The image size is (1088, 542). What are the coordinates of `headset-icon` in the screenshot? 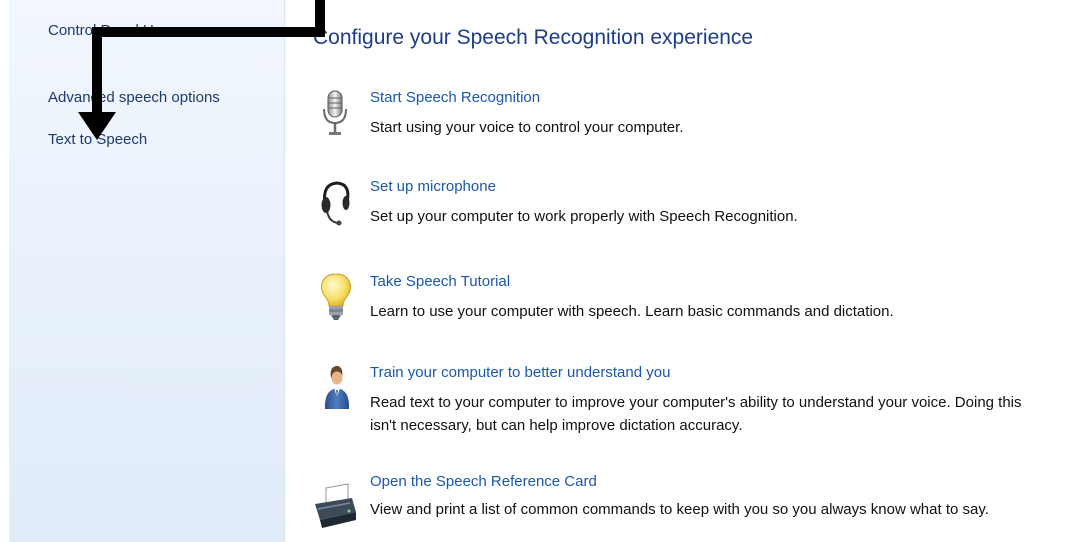 It's located at (336, 202).